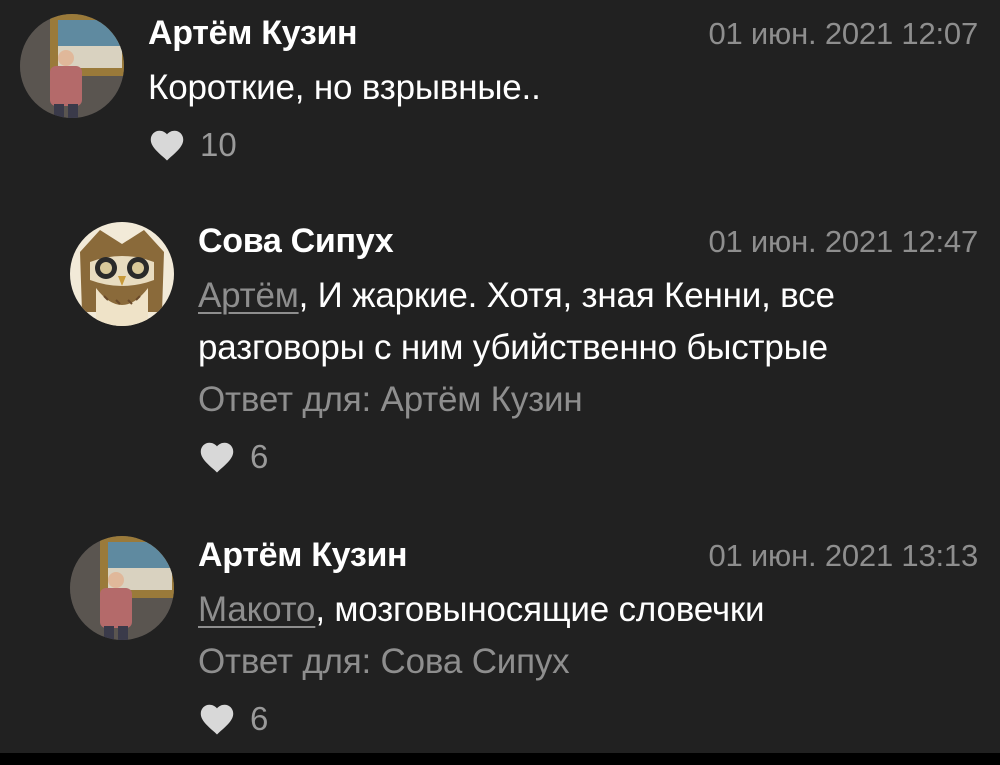 This screenshot has height=765, width=1000. Describe the element at coordinates (257, 609) in the screenshot. I see `mention-link: Макото` at that location.